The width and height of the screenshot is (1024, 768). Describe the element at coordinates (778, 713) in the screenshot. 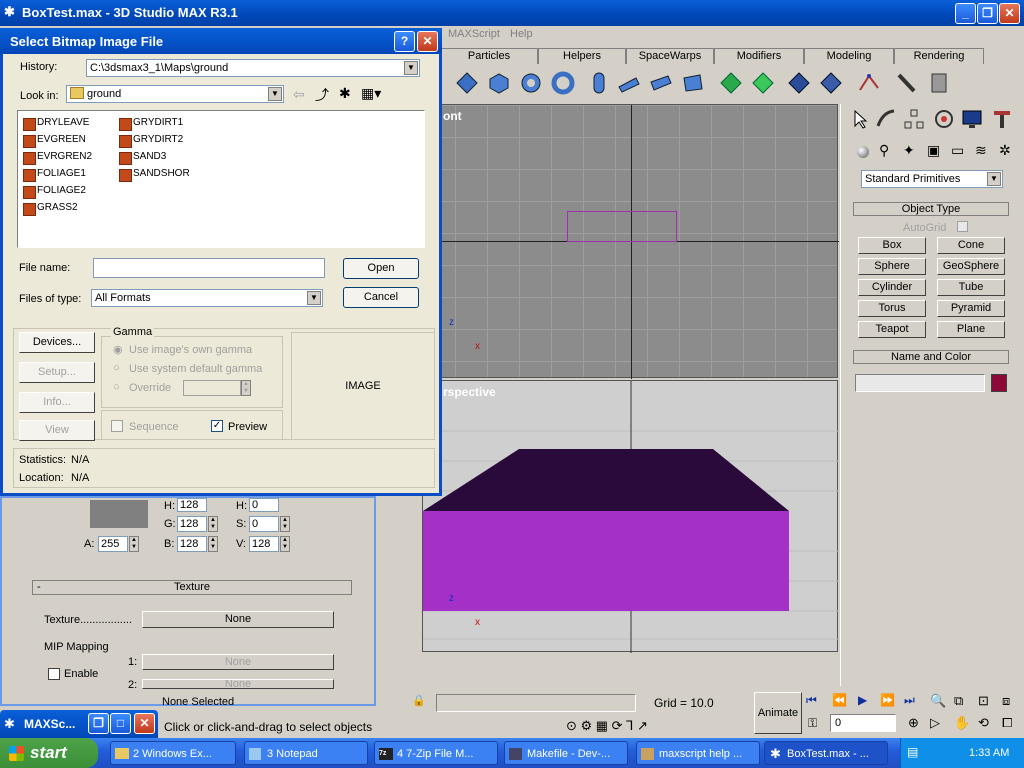

I see `animate-button: Animate` at that location.